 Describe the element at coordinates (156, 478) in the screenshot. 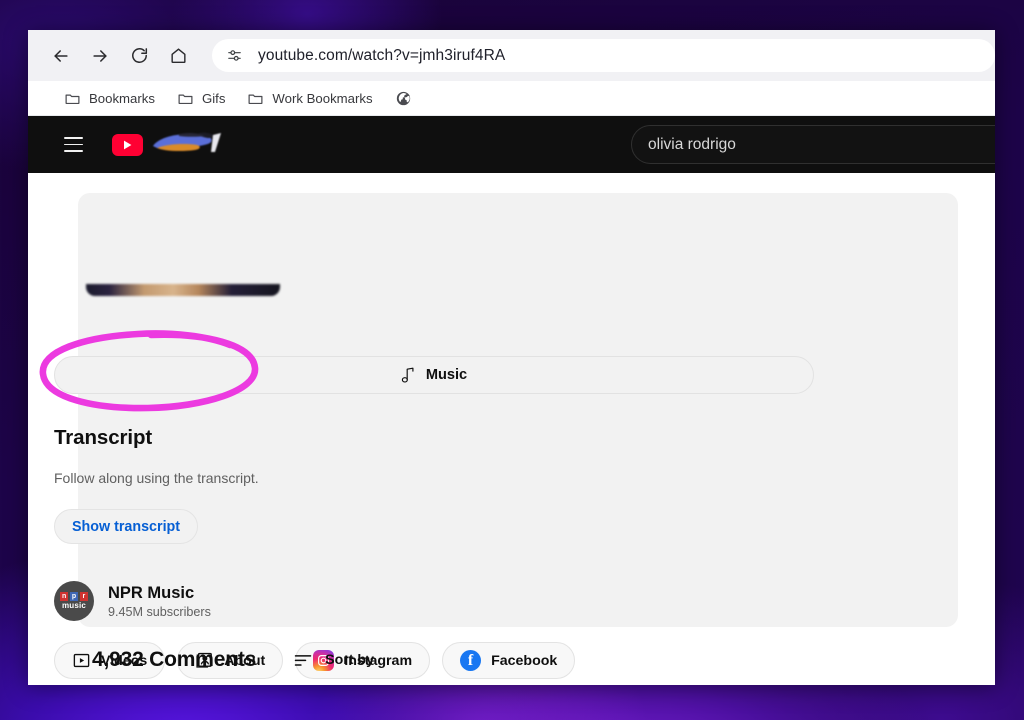

I see `transcript-description: Follow along using the transcript.` at that location.